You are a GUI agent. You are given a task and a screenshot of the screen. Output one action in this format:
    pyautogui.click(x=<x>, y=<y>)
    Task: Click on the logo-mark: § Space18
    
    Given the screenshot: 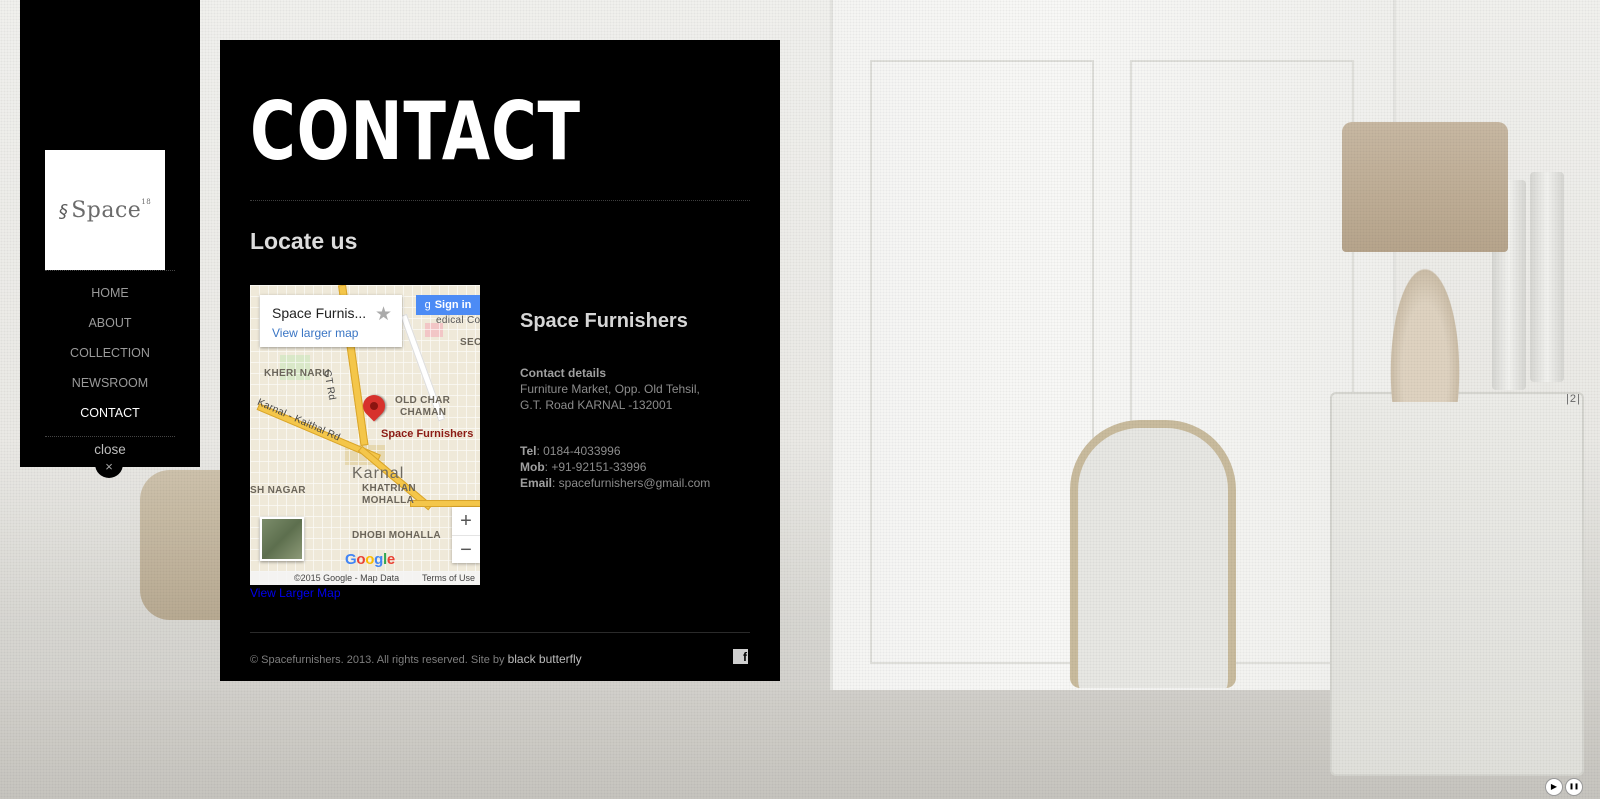 What is the action you would take?
    pyautogui.click(x=105, y=210)
    